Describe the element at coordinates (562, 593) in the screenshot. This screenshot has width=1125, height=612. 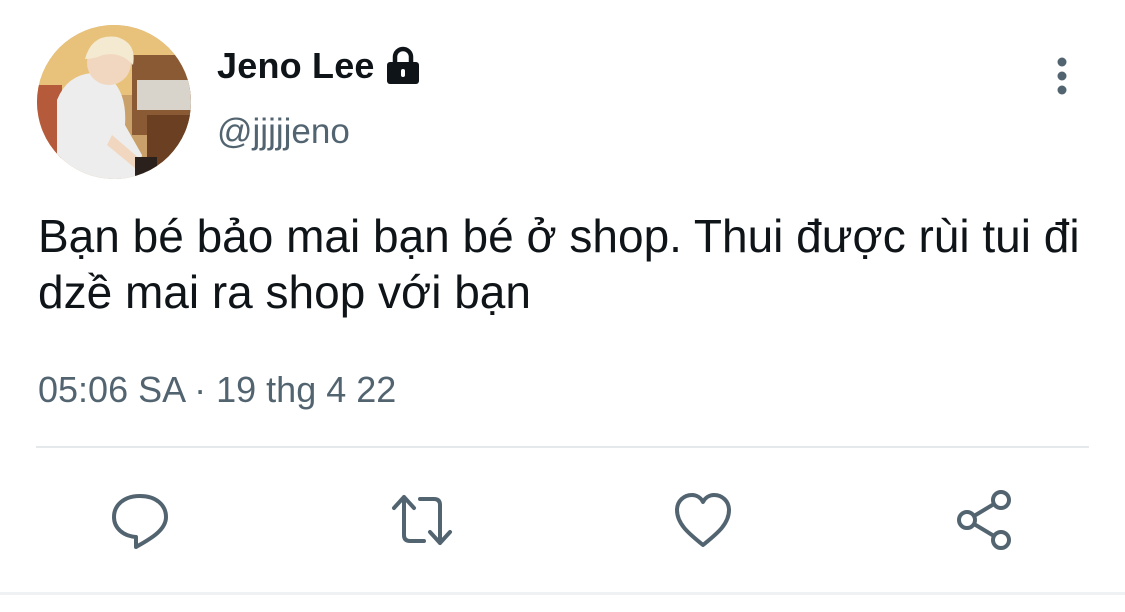
I see `bottom-divider` at that location.